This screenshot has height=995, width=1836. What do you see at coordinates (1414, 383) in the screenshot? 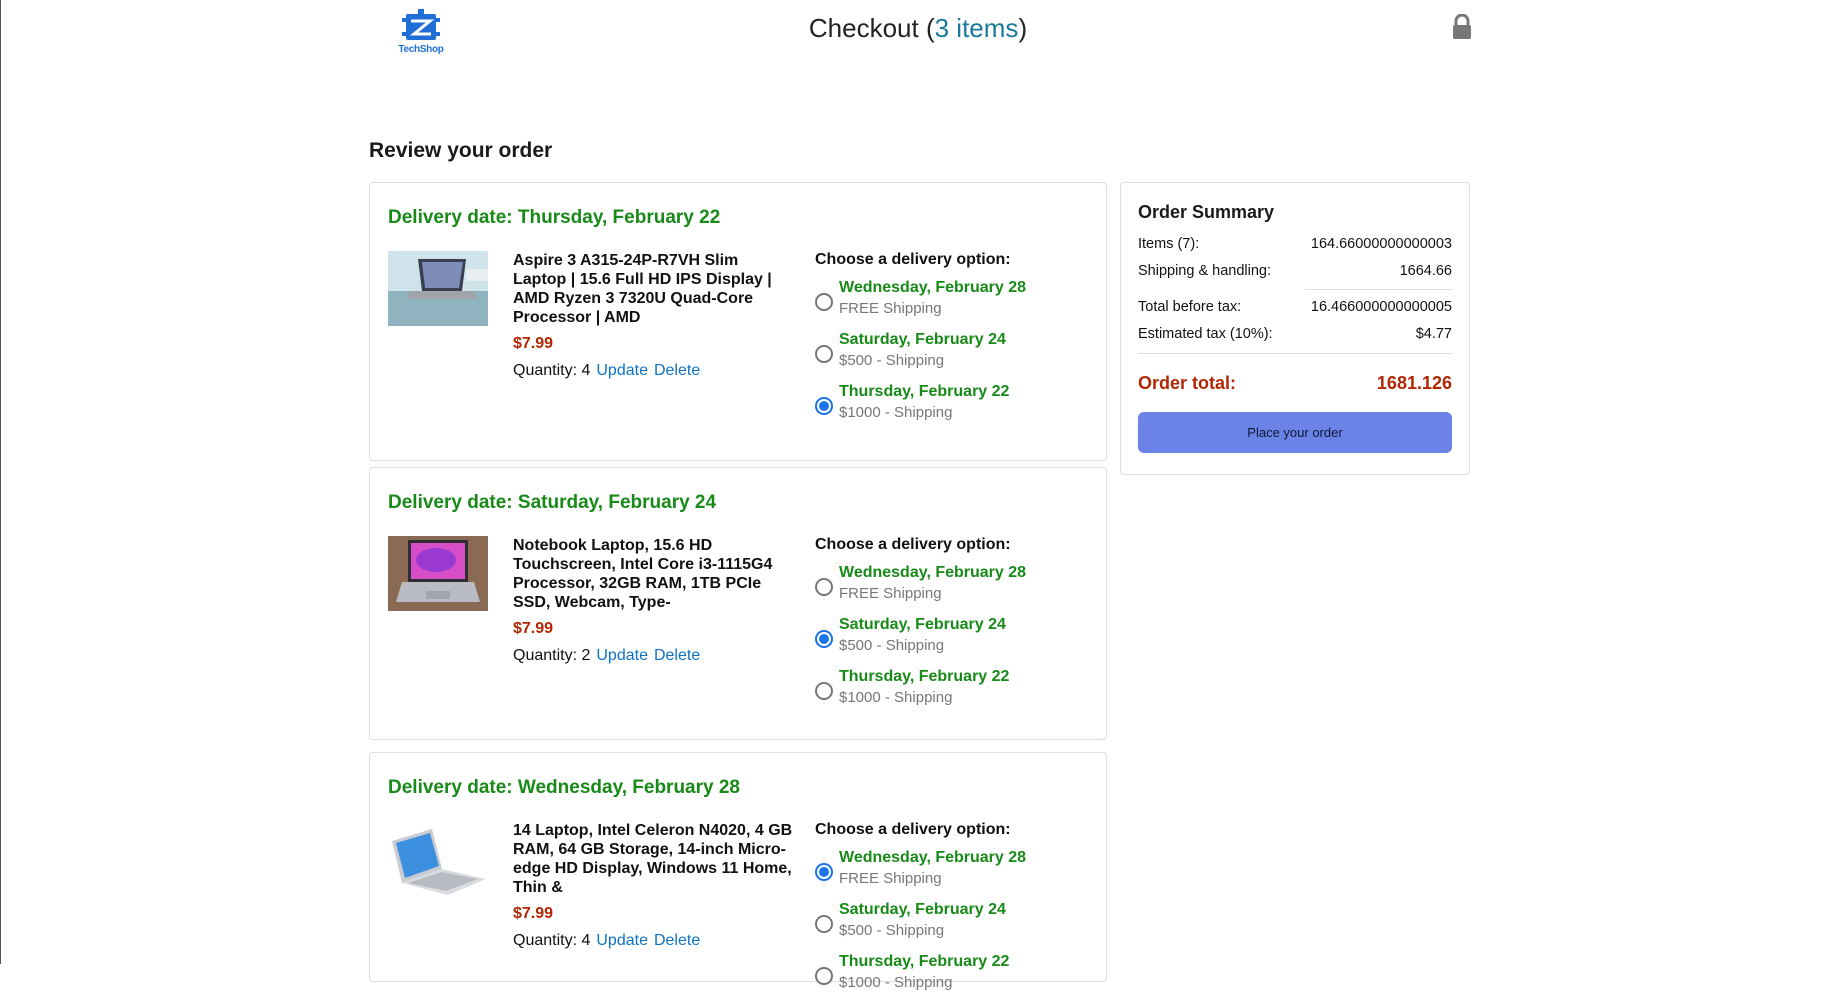
I see `order-total-value: 1681.126` at bounding box center [1414, 383].